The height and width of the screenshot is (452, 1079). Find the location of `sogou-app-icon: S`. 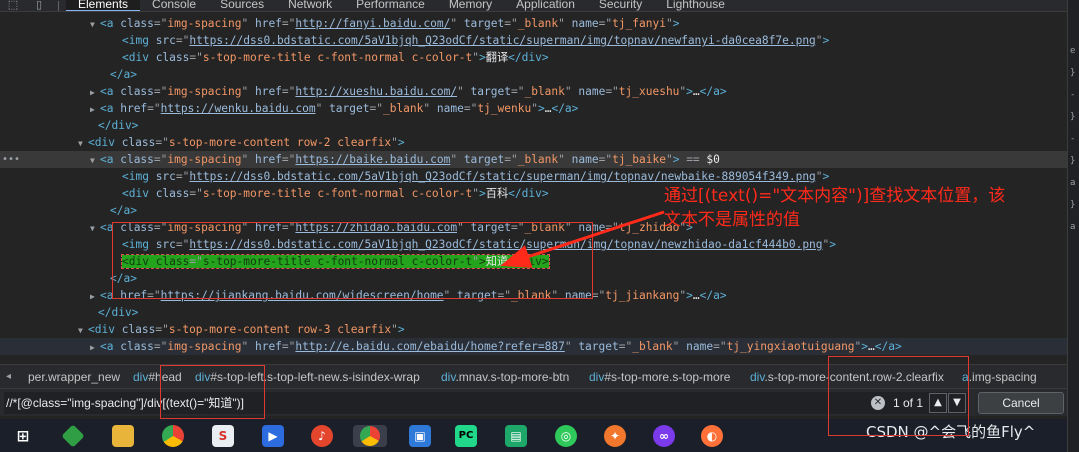

sogou-app-icon: S is located at coordinates (223, 436).